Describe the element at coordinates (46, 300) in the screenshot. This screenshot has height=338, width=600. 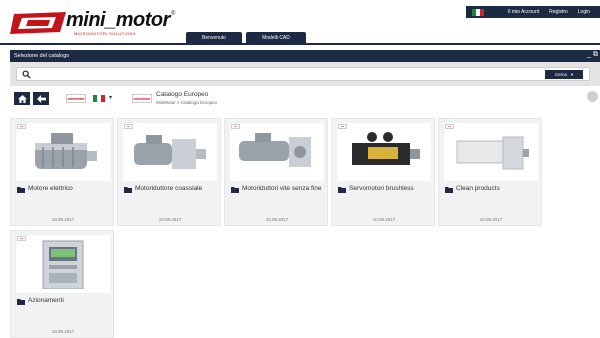
I see `card-label: Azionamenti` at that location.